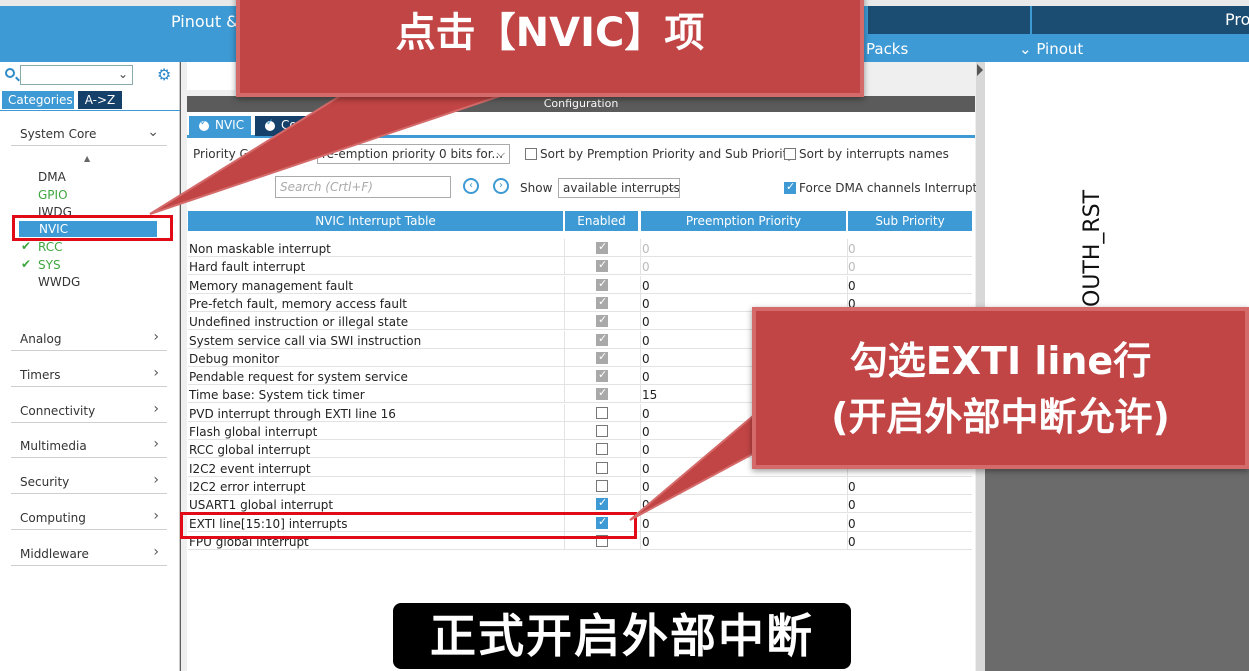  I want to click on interrupt-search-input: Search (Crtl+F), so click(363, 187).